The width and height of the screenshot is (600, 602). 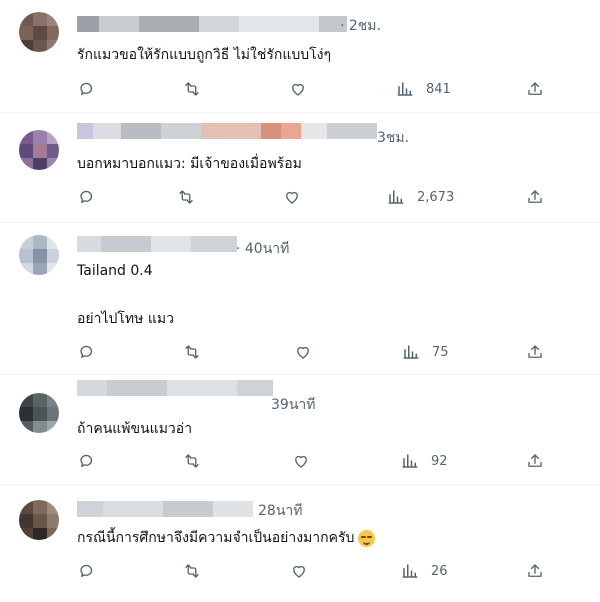 What do you see at coordinates (425, 352) in the screenshot?
I see `views-button: 75` at bounding box center [425, 352].